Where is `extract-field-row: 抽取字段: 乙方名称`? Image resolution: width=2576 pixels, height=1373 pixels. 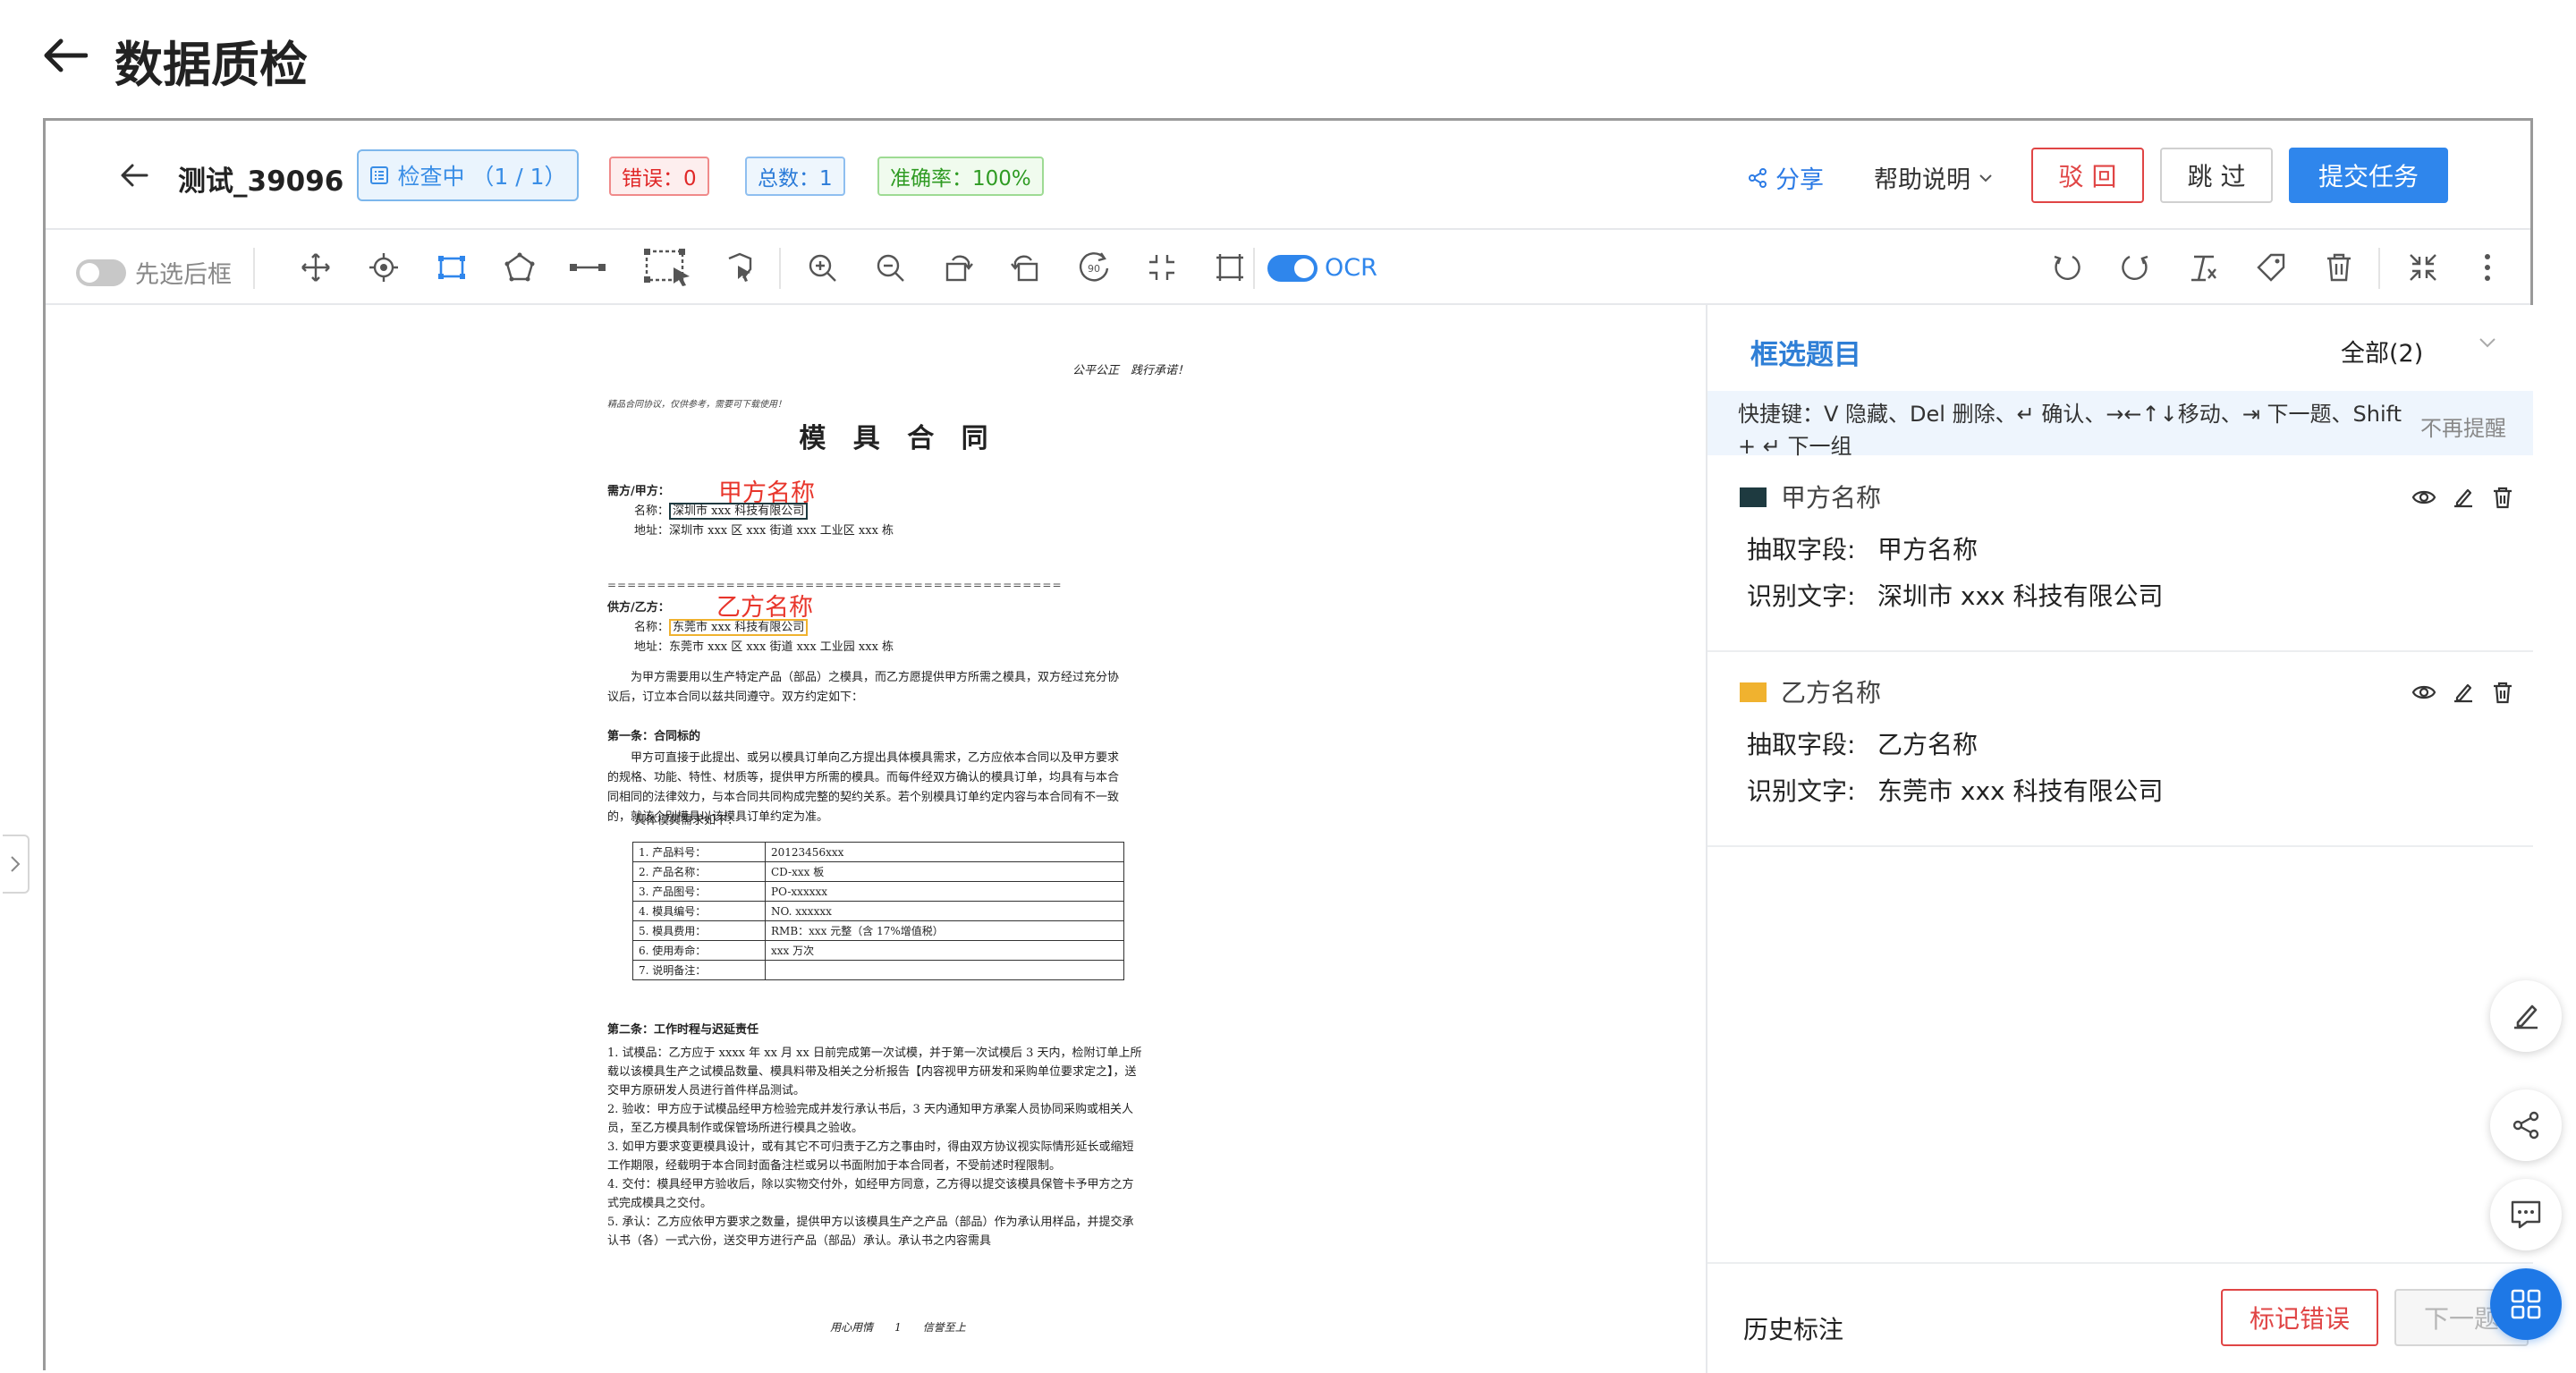 extract-field-row: 抽取字段: 乙方名称 is located at coordinates (1862, 743).